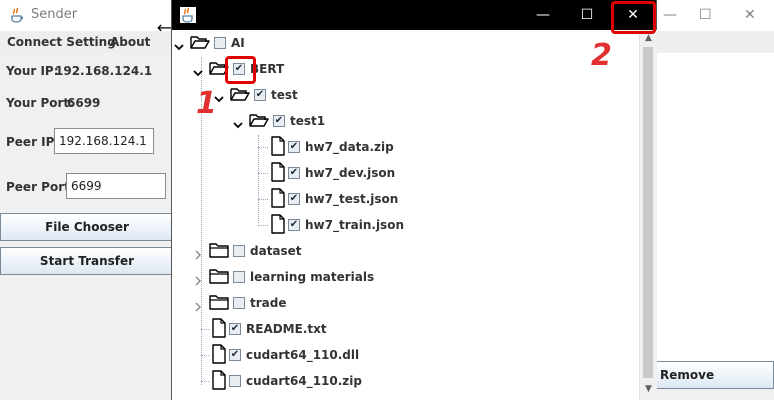 This screenshot has width=774, height=400. I want to click on tree-node: ✔ test1, so click(402, 121).